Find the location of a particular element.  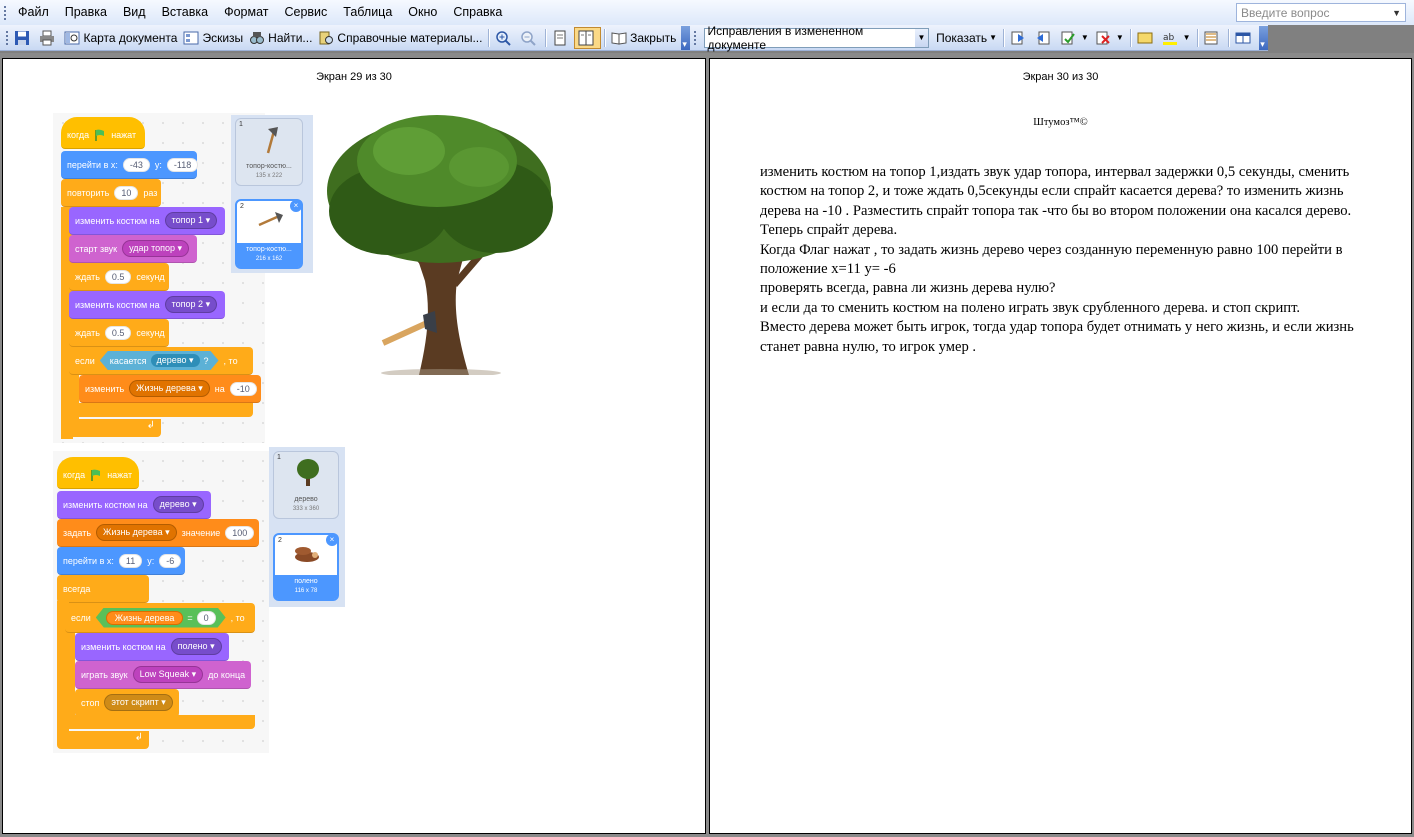

sound-dropdown: удар топор ▾ is located at coordinates (156, 248).